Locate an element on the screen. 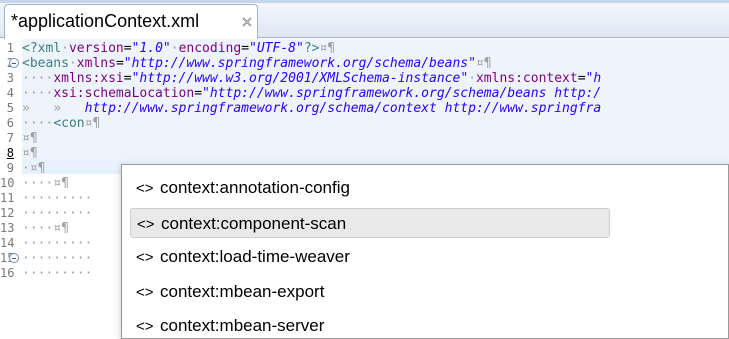 The height and width of the screenshot is (339, 729). whitespace-marker: » » is located at coordinates (53, 108).